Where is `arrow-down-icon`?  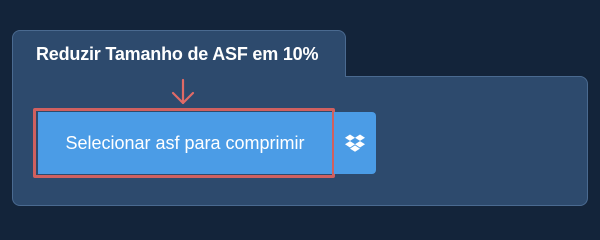 arrow-down-icon is located at coordinates (183, 91).